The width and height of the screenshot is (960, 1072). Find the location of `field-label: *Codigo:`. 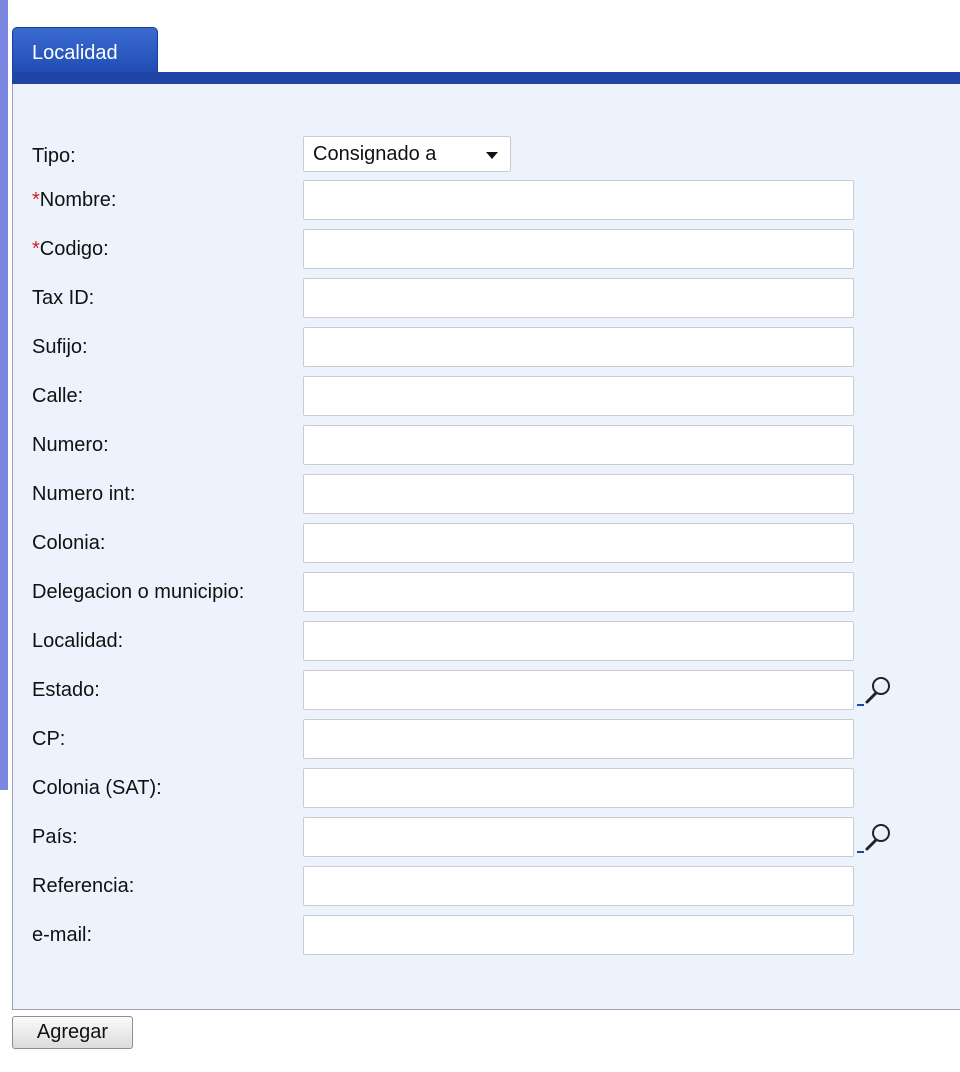

field-label: *Codigo: is located at coordinates (70, 249).